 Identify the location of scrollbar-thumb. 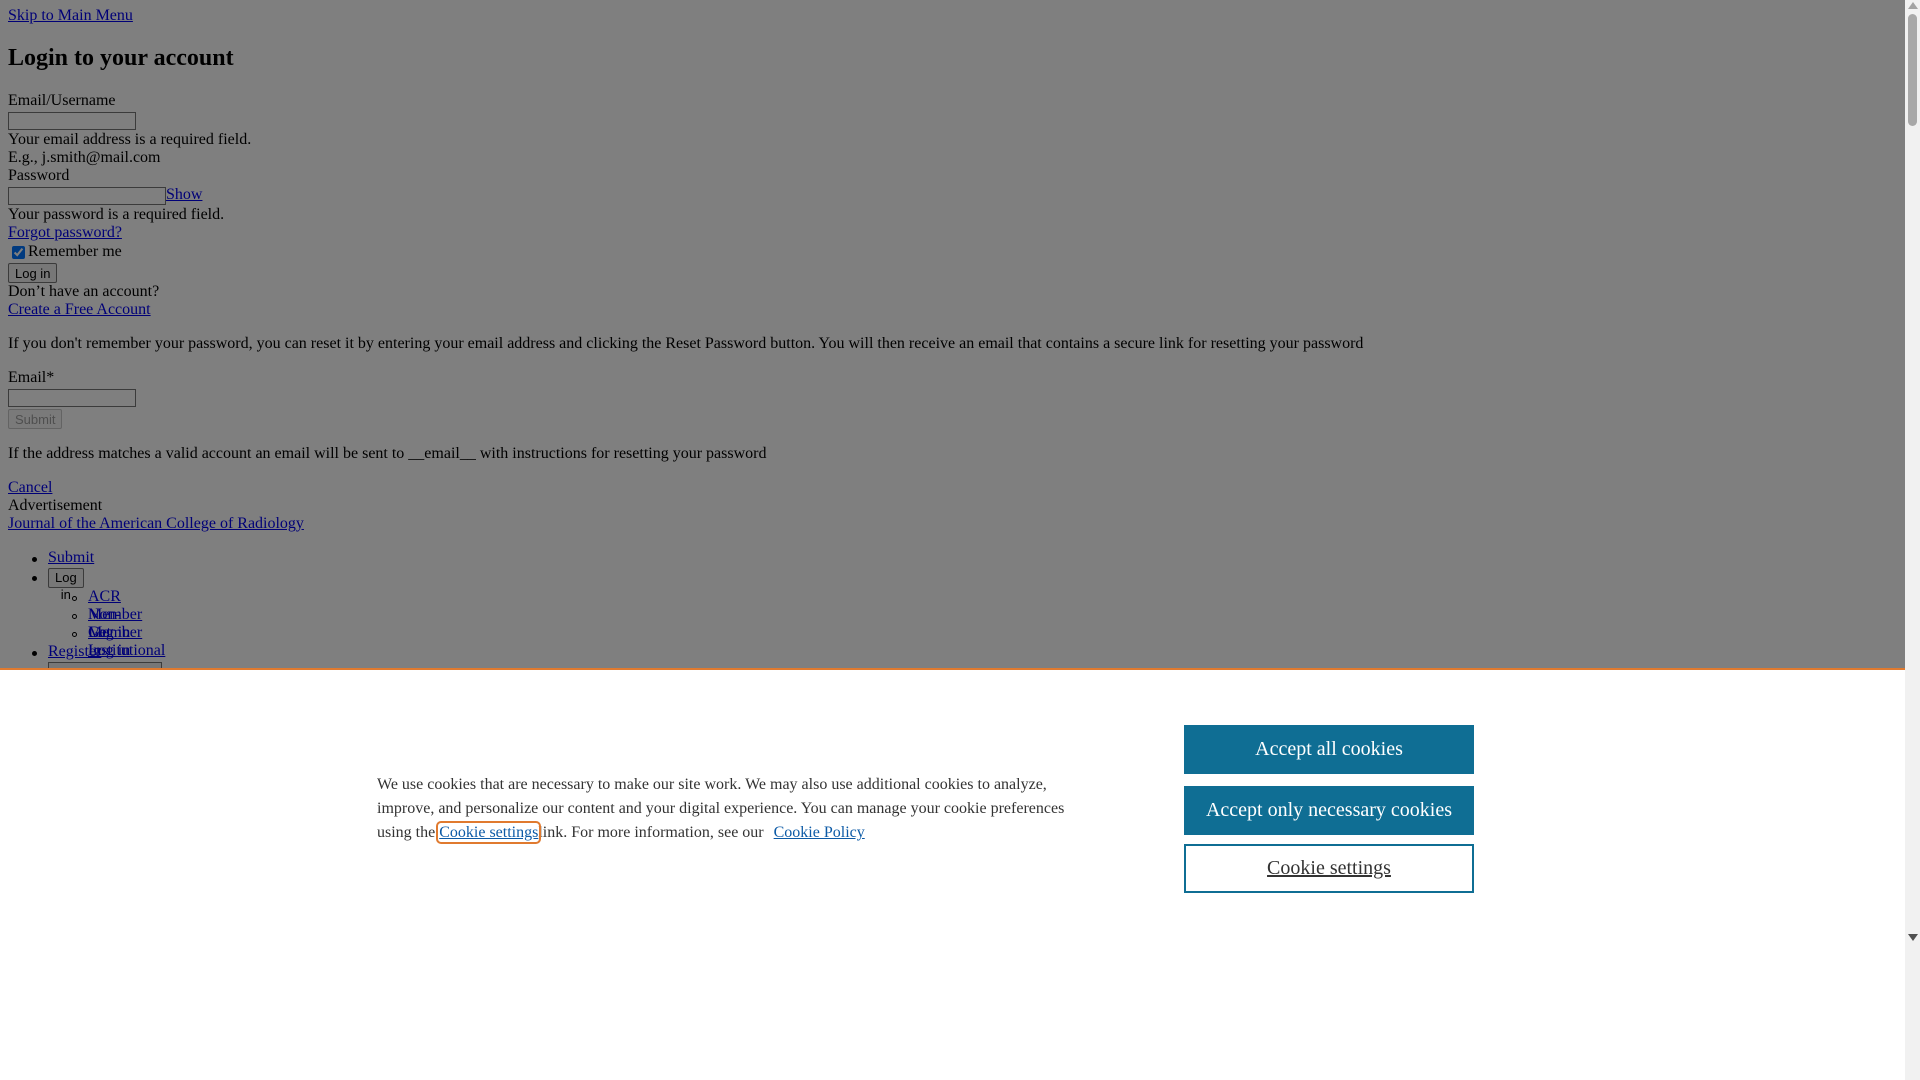
(1912, 70).